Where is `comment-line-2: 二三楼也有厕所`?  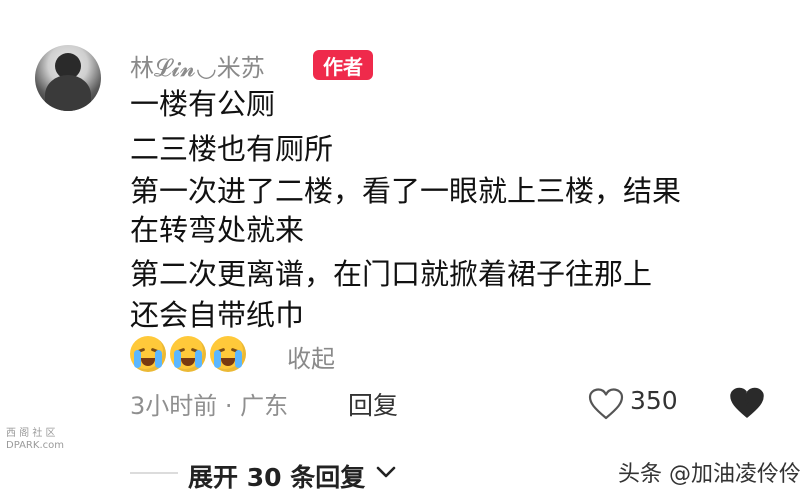
comment-line-2: 二三楼也有厕所 is located at coordinates (232, 149).